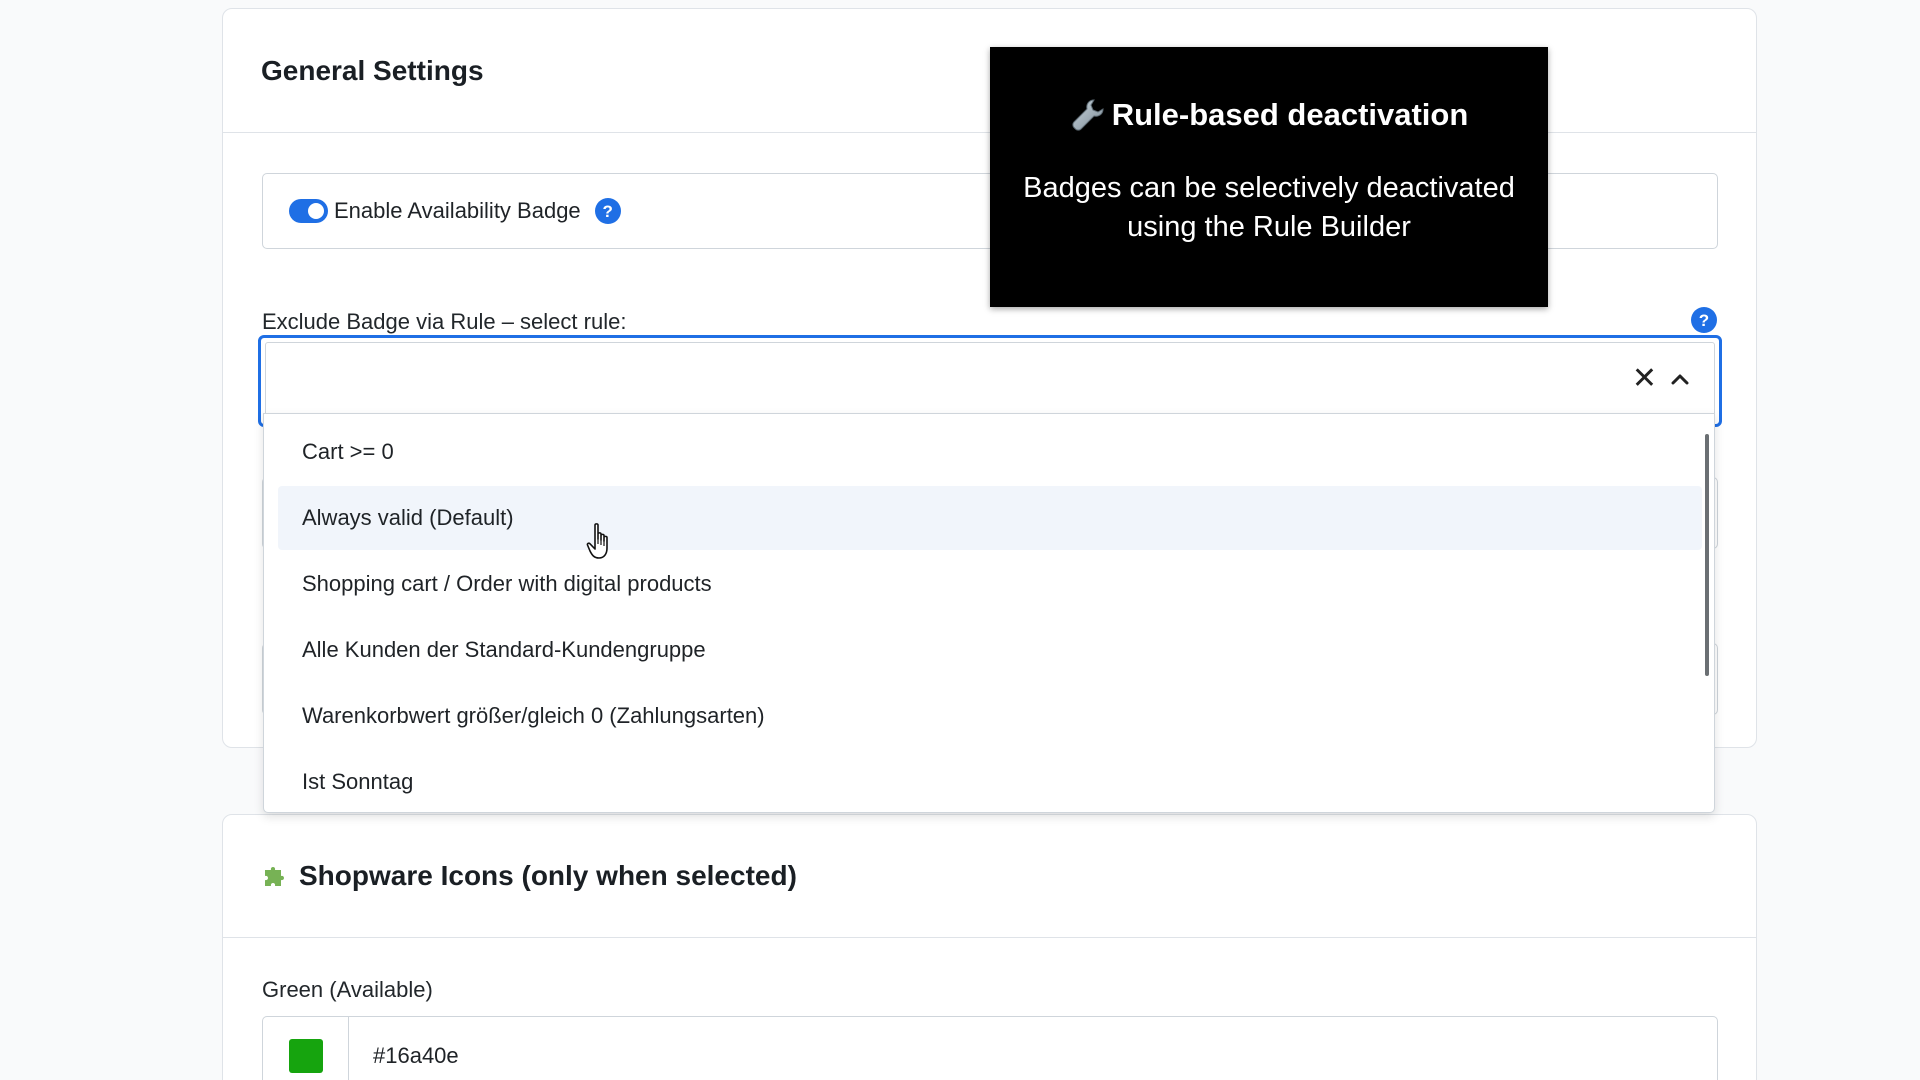 Image resolution: width=1920 pixels, height=1080 pixels. I want to click on hand-pointer-icon, so click(597, 541).